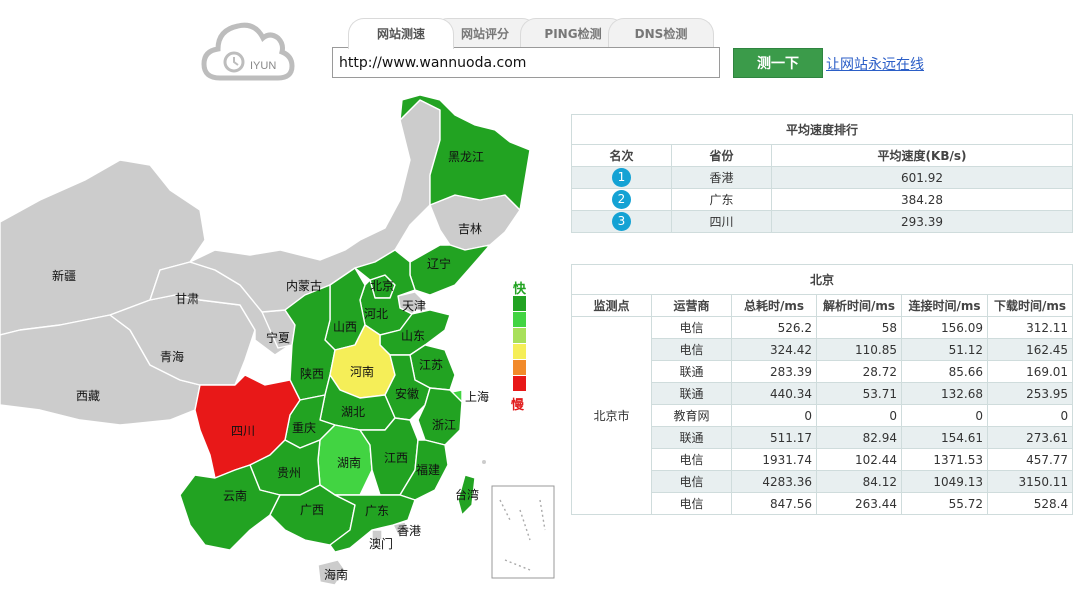 The height and width of the screenshot is (591, 1075). I want to click on ranking-province: 广东, so click(721, 199).